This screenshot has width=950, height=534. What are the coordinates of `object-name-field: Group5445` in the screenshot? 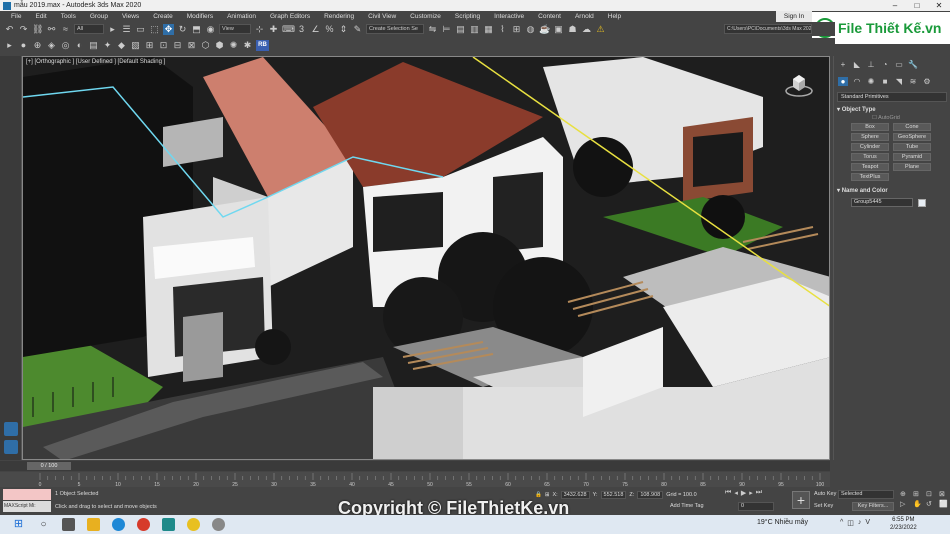 It's located at (882, 202).